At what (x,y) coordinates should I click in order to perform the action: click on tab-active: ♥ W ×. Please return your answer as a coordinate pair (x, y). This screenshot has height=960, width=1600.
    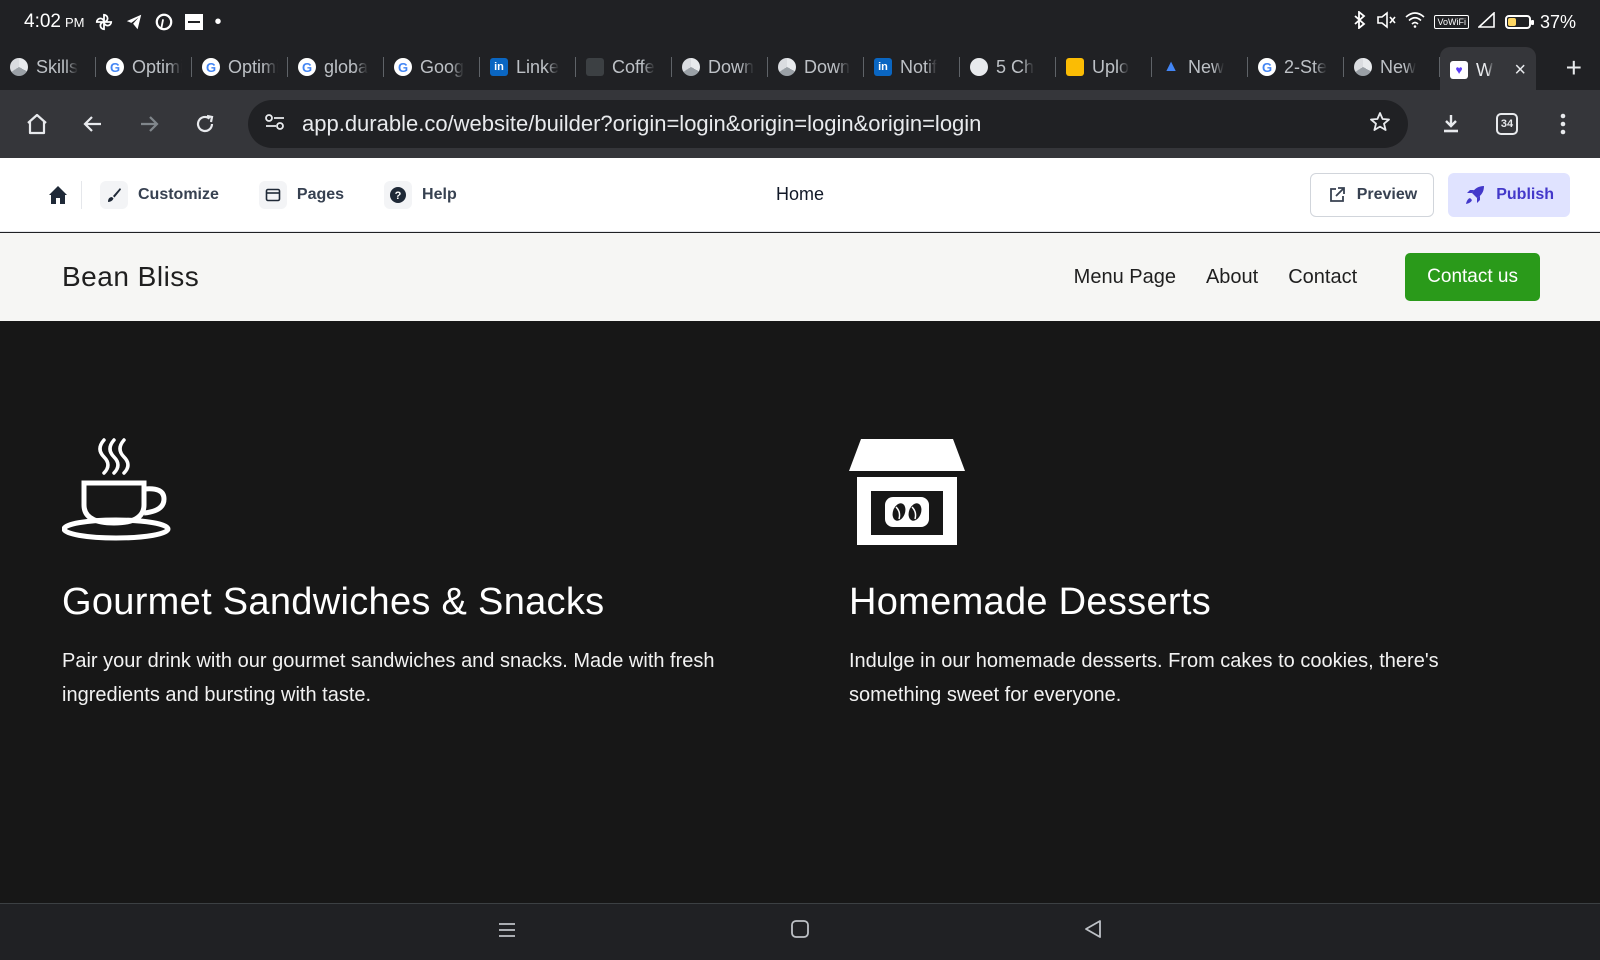
    Looking at the image, I should click on (1488, 70).